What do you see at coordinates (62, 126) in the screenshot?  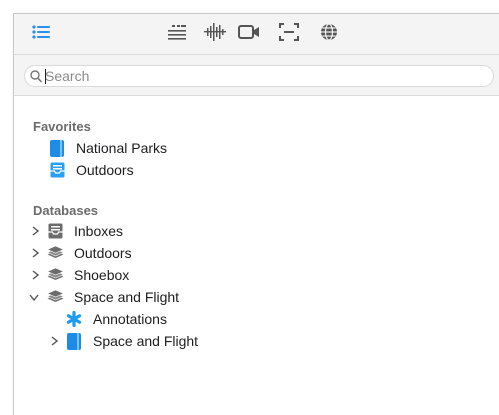 I see `favorites-heading: Favorites` at bounding box center [62, 126].